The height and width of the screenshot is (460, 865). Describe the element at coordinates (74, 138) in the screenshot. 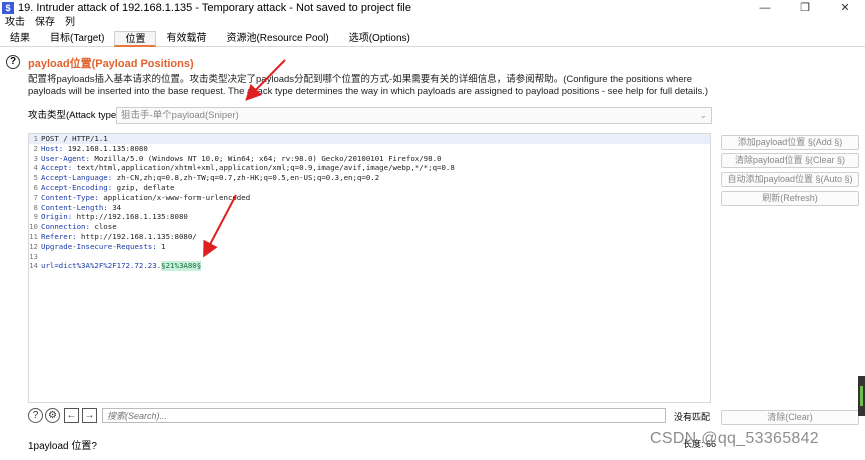

I see `header-value: POST / HTTP/1.1` at that location.